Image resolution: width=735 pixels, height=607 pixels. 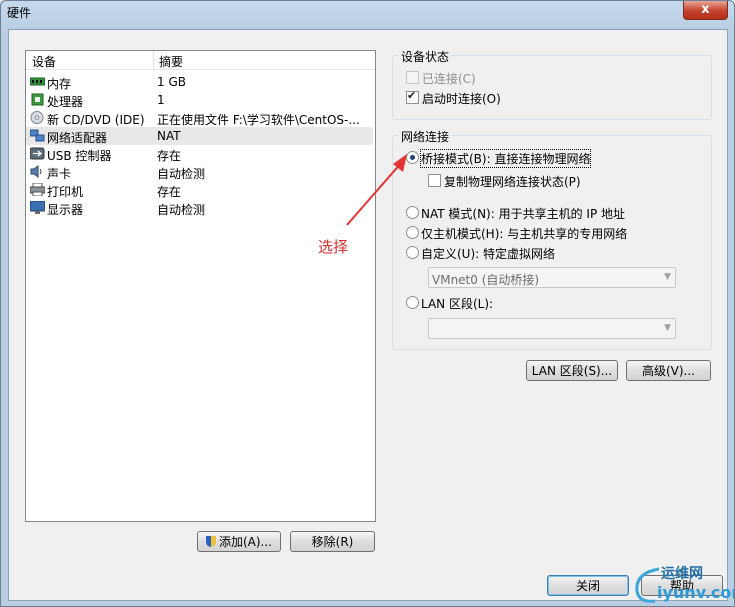 What do you see at coordinates (488, 254) in the screenshot?
I see `custom-label: 自定义(U): 特定虚拟网络` at bounding box center [488, 254].